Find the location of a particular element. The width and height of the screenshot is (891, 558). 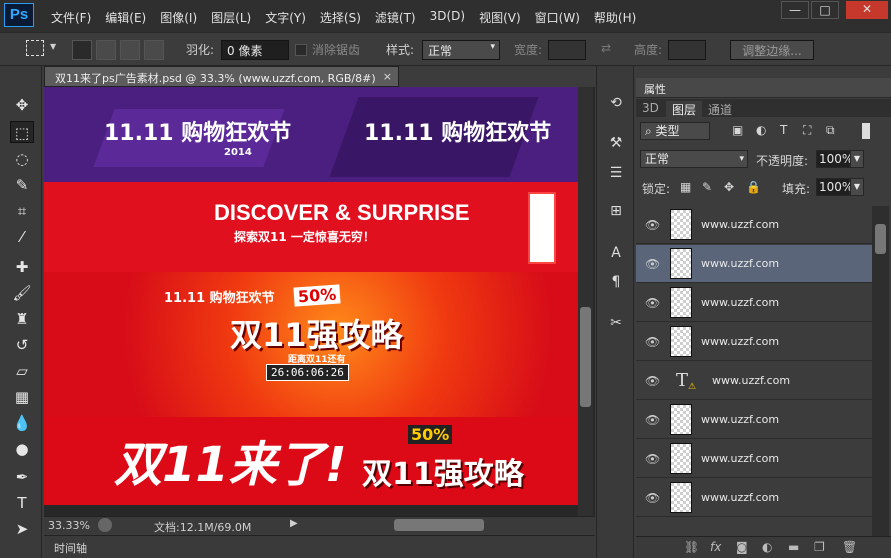

type-tool-icon: T is located at coordinates (22, 503).